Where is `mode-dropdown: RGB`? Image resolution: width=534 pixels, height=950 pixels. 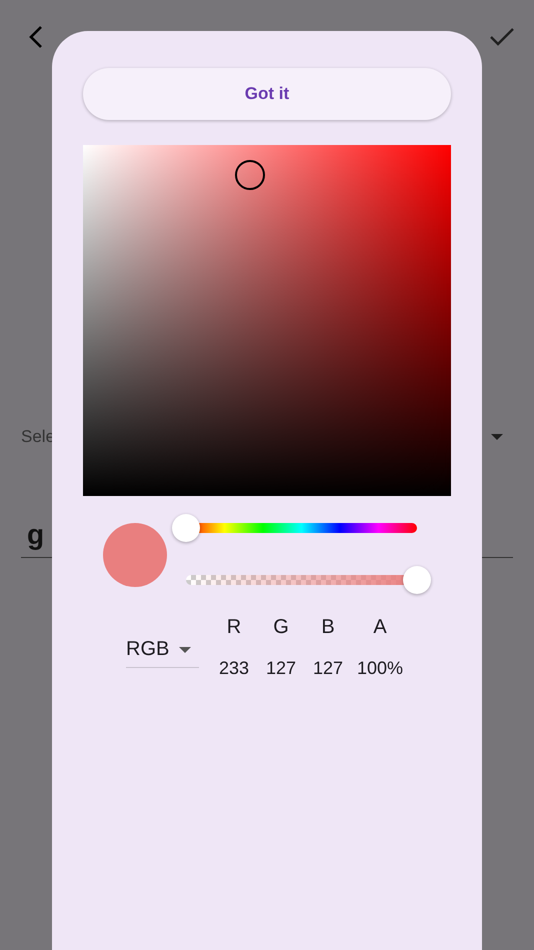
mode-dropdown: RGB is located at coordinates (162, 650).